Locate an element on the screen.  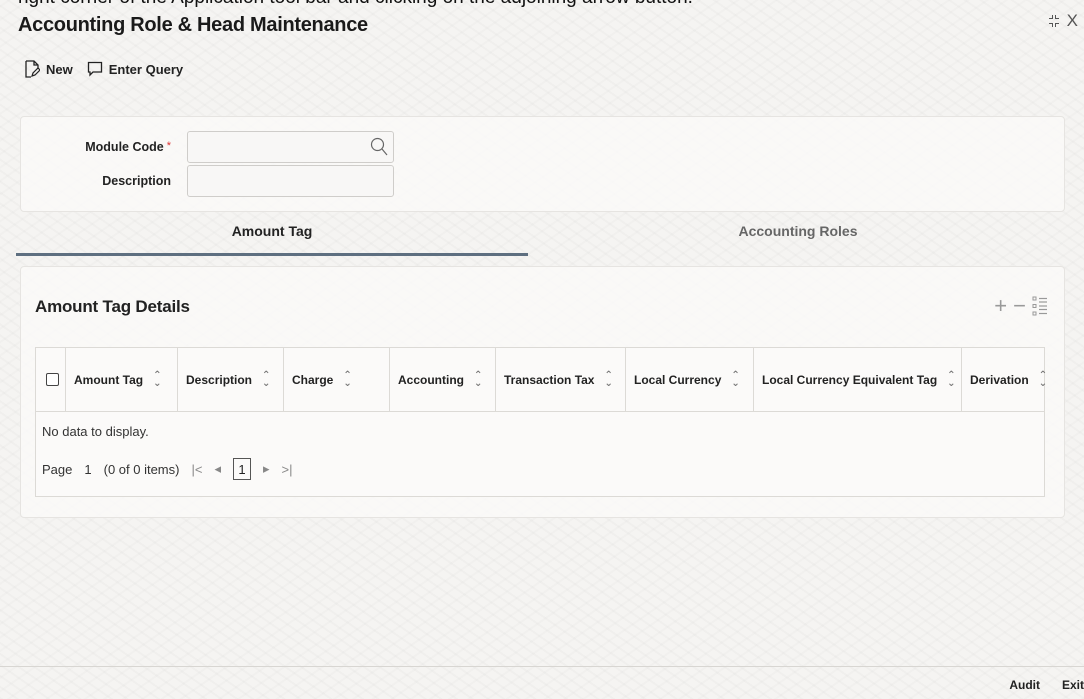
description-label: Description is located at coordinates (136, 181).